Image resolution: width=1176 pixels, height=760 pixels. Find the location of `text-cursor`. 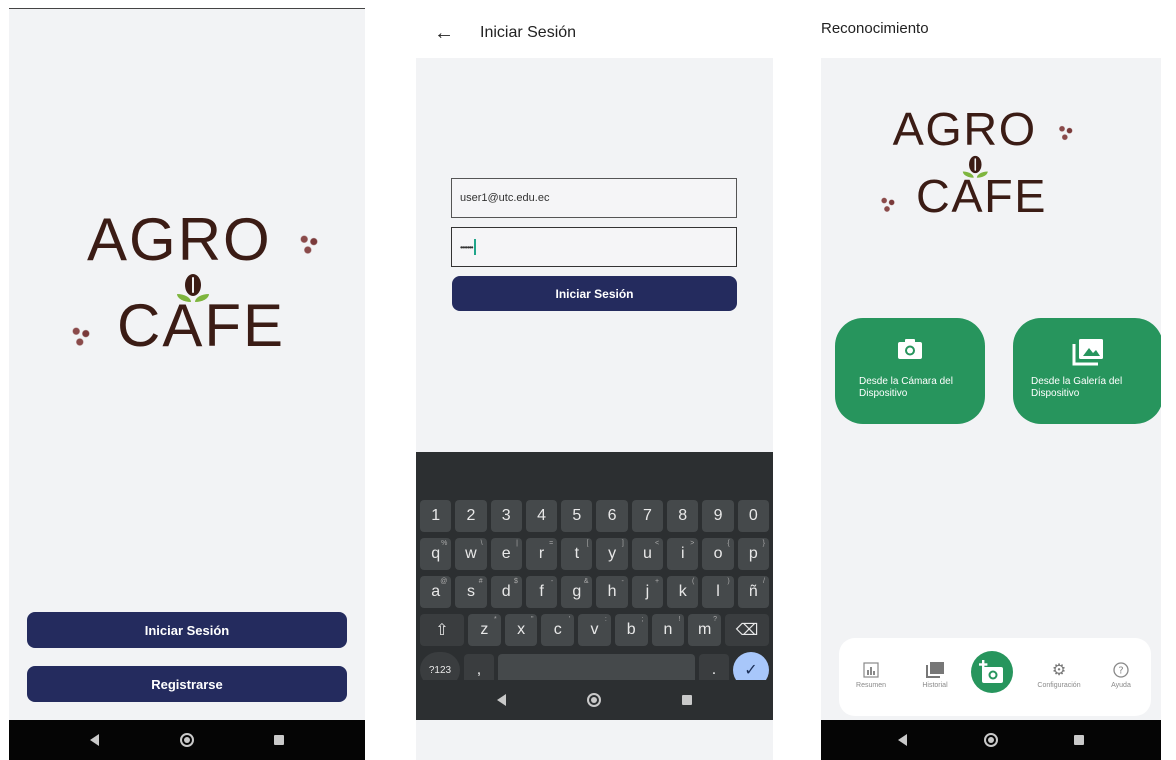

text-cursor is located at coordinates (474, 247).